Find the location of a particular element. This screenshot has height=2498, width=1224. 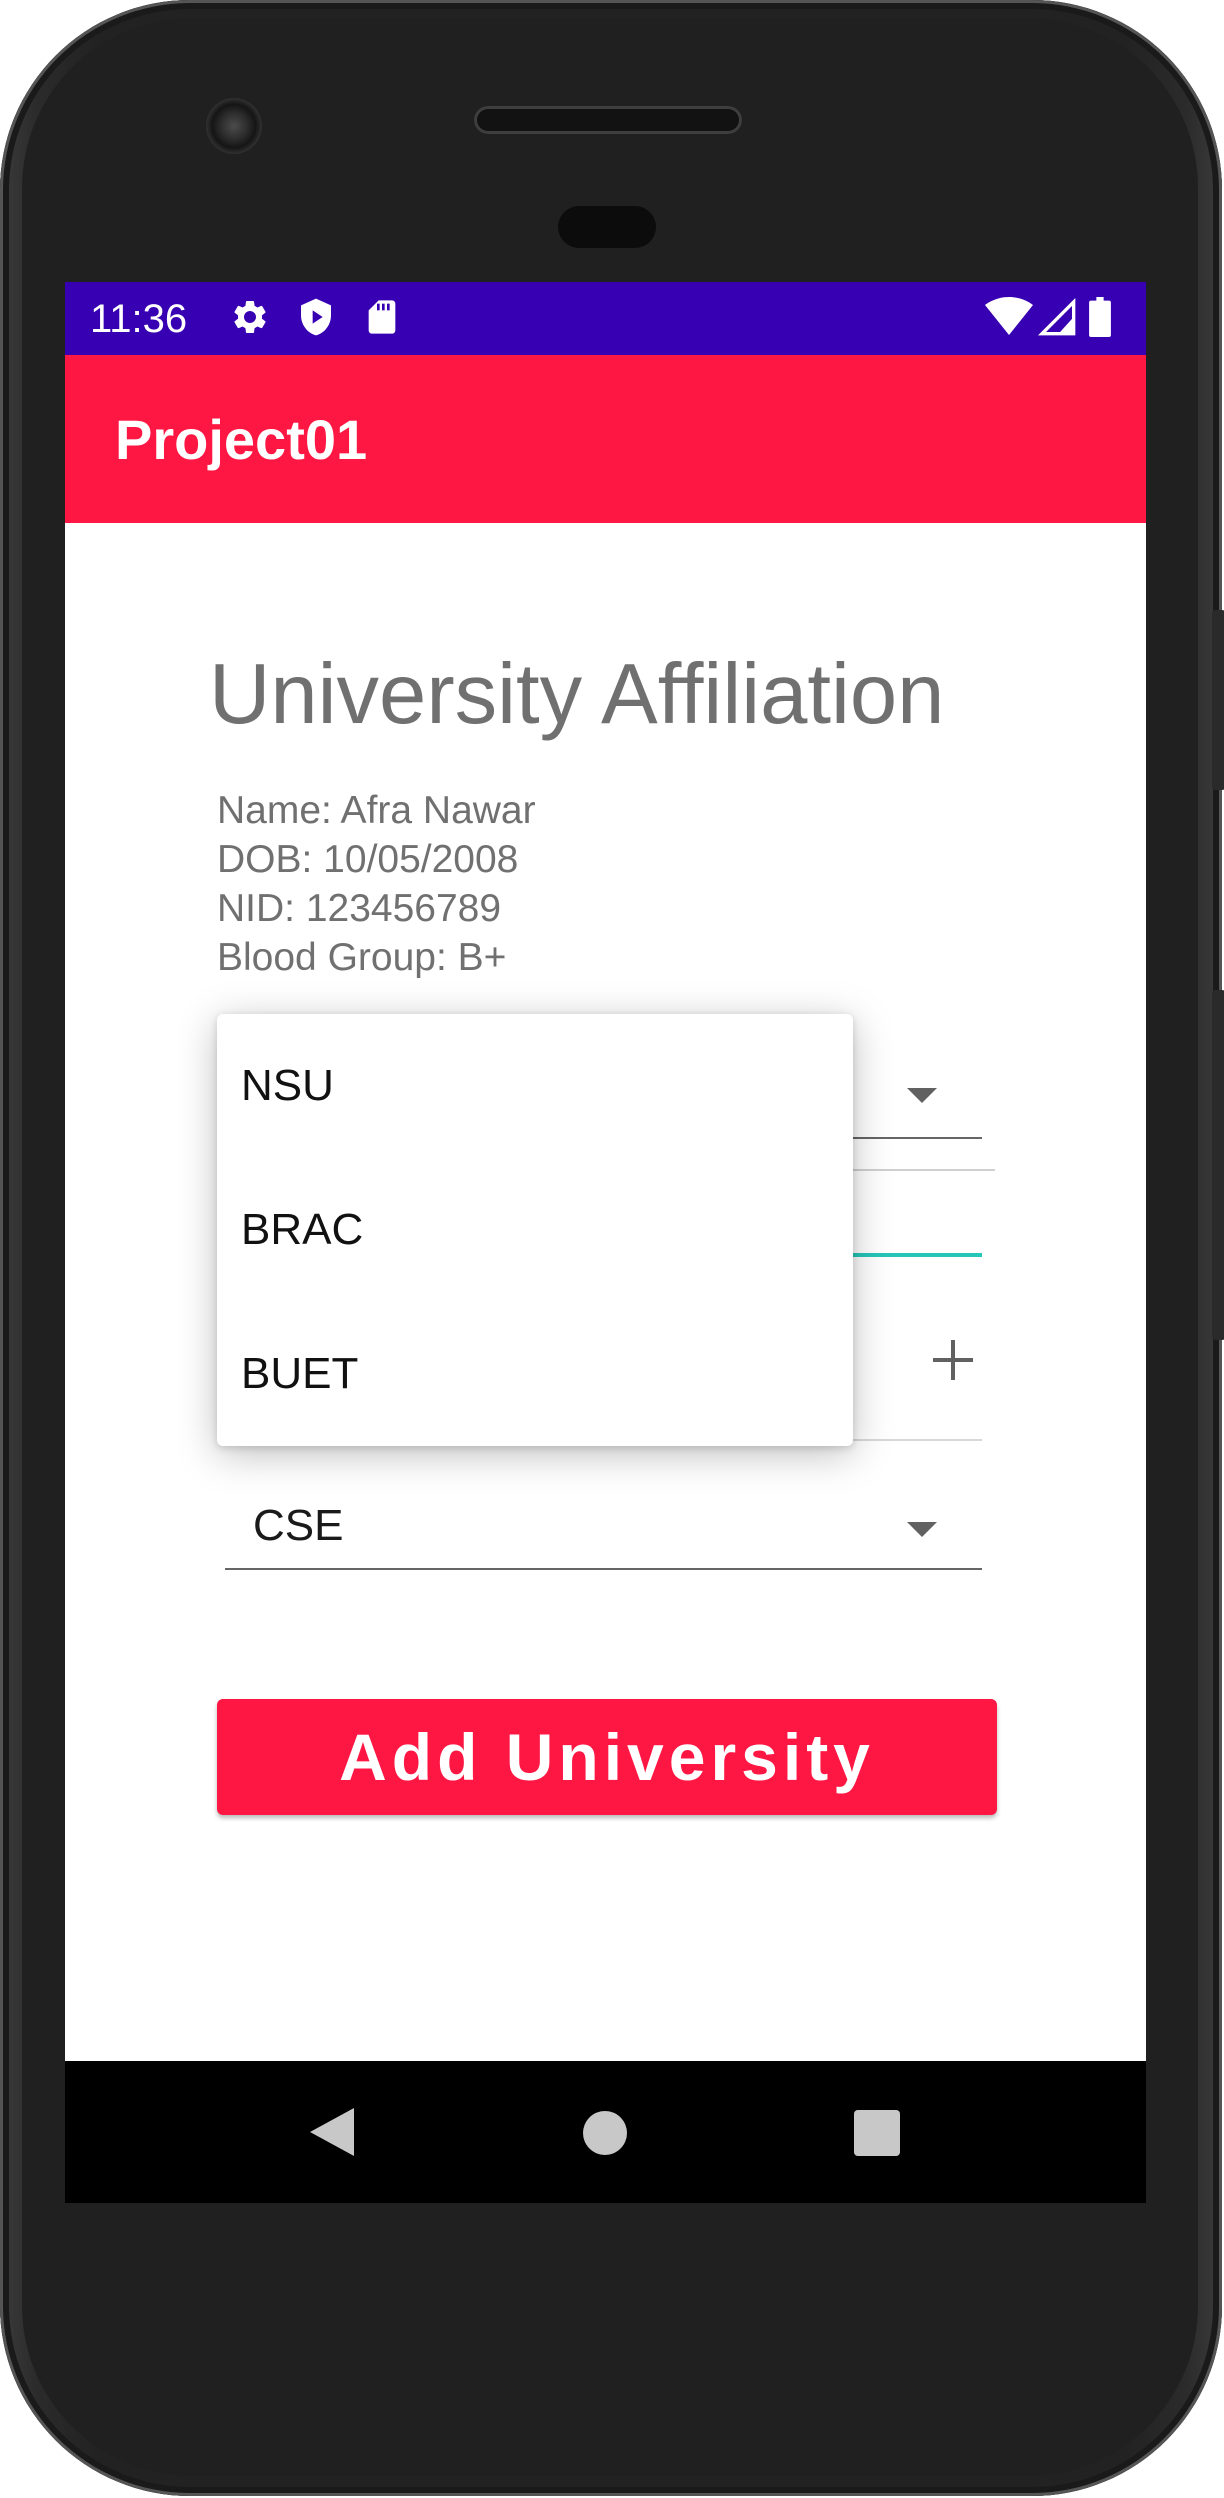

info-nid: NID: 123456789 is located at coordinates (359, 908).